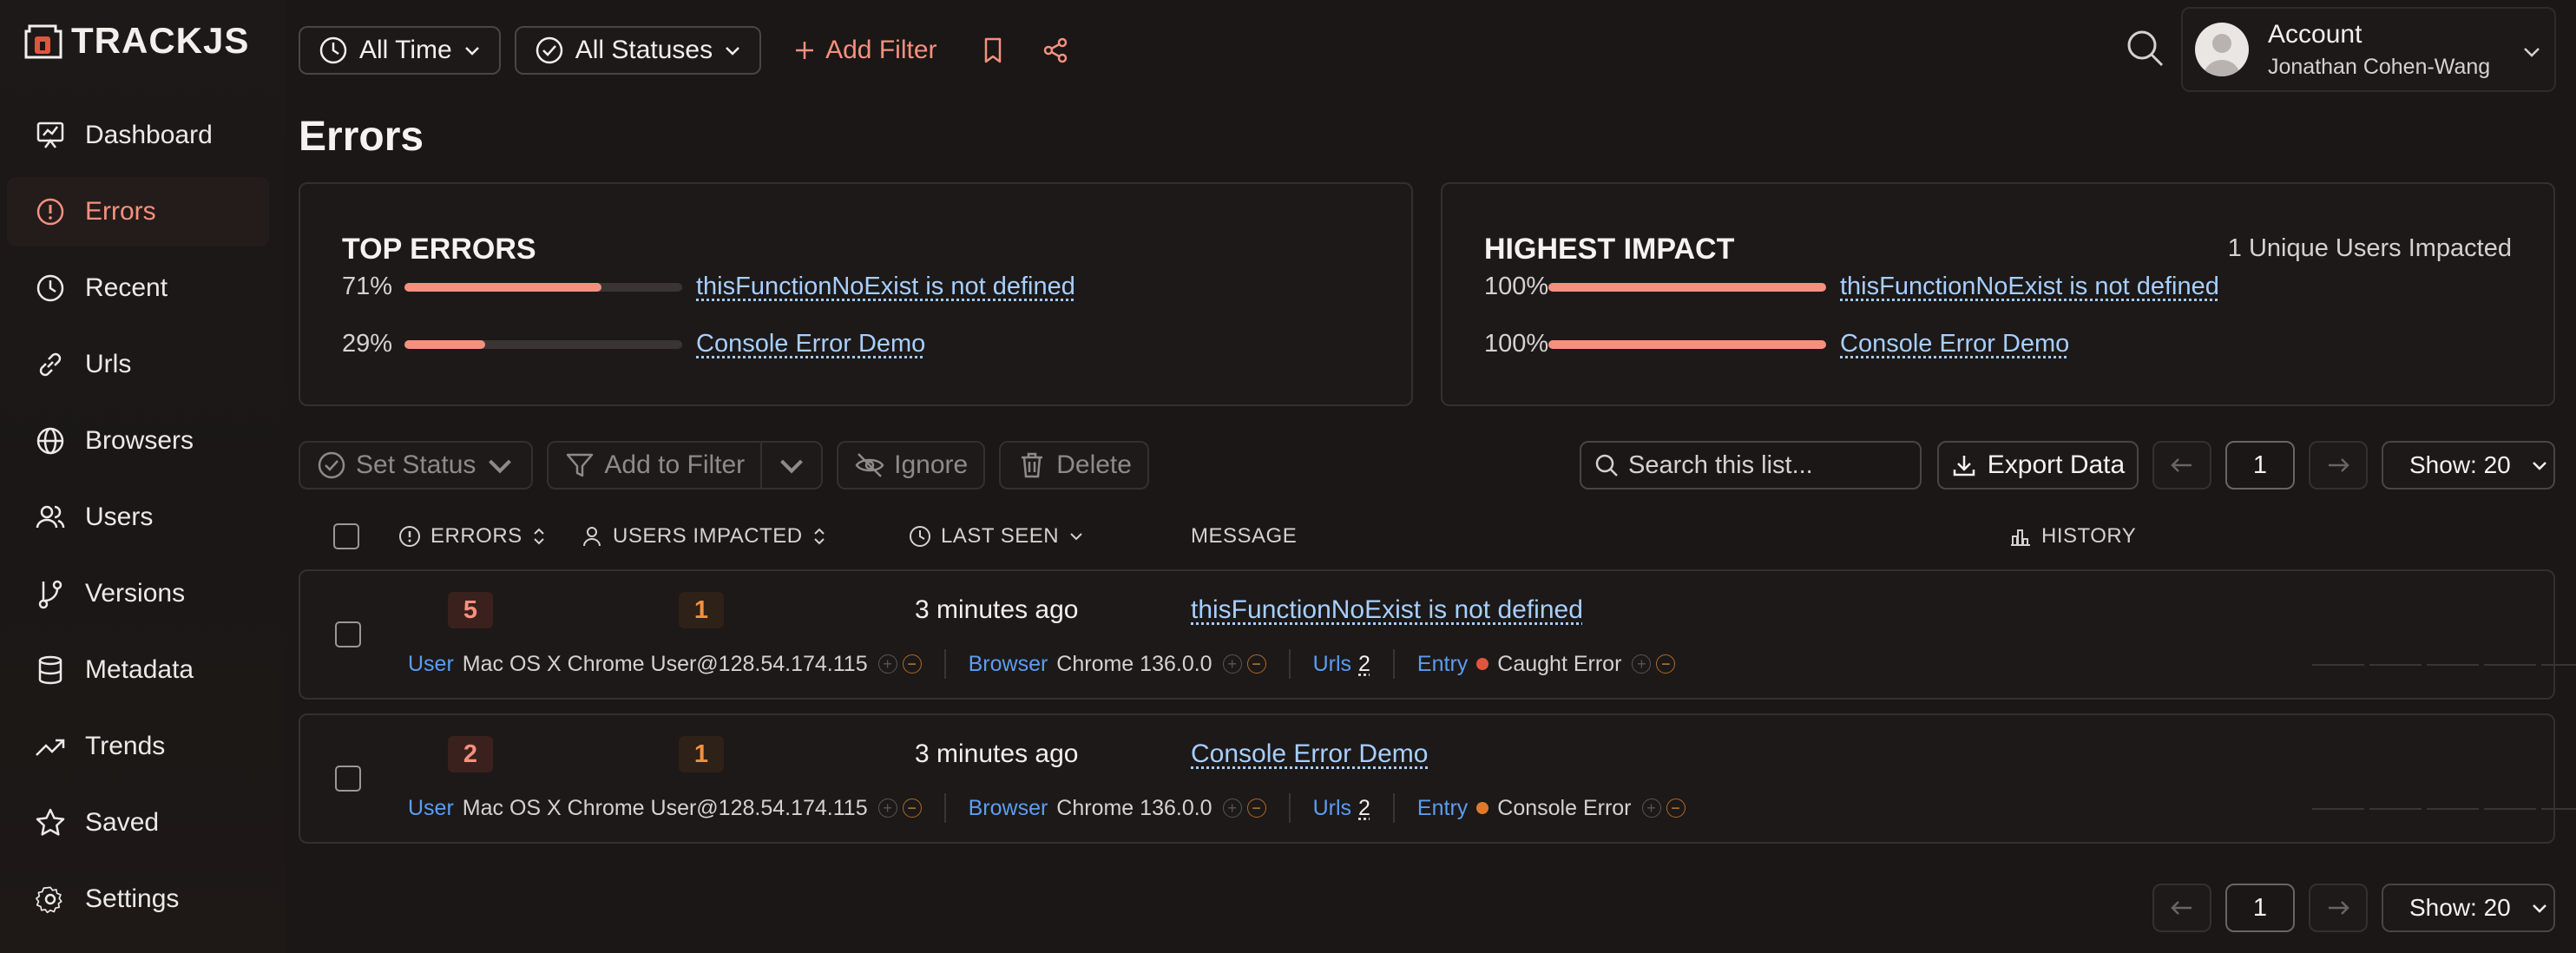 This screenshot has width=2576, height=953. Describe the element at coordinates (1687, 287) in the screenshot. I see `impact-bar` at that location.